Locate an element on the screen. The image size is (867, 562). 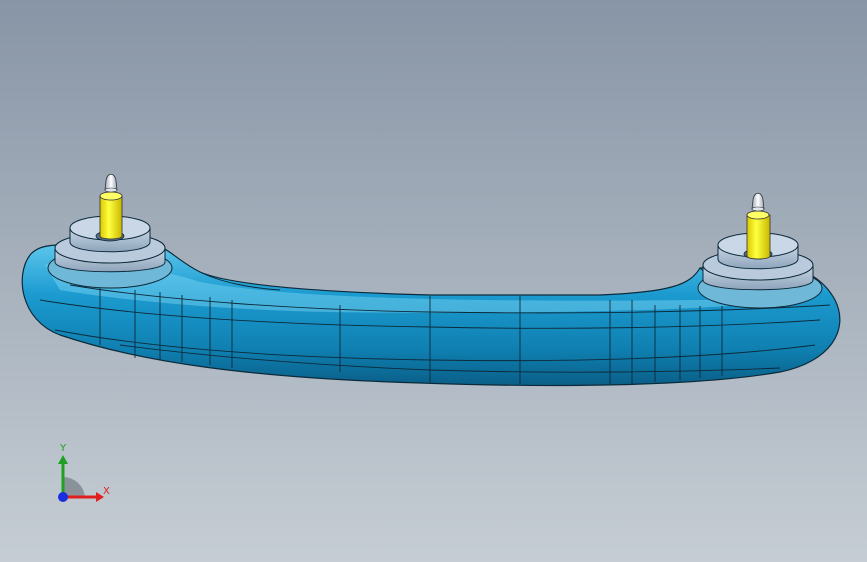
orientation-triad: X Y is located at coordinates (85, 475).